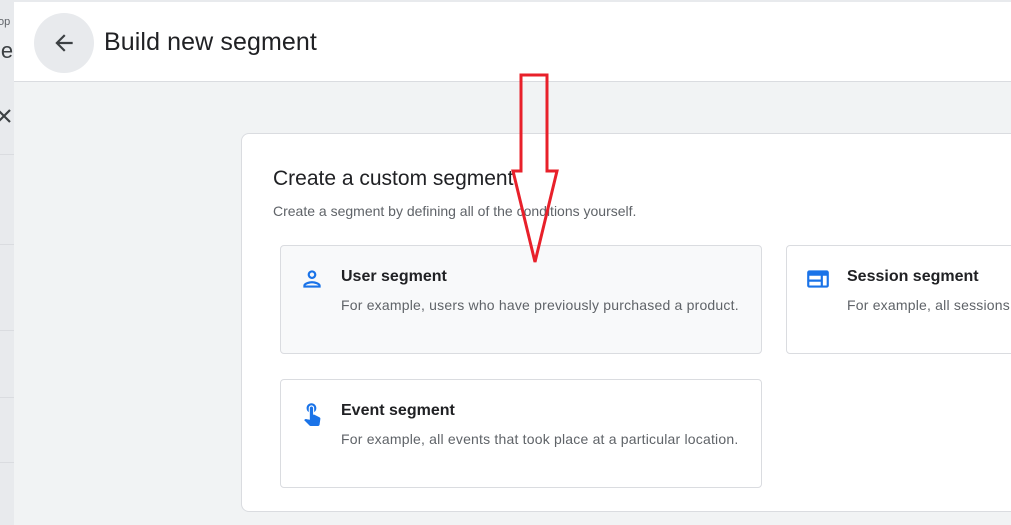 The width and height of the screenshot is (1011, 525). What do you see at coordinates (398, 410) in the screenshot?
I see `event-segment-title: Event segment` at bounding box center [398, 410].